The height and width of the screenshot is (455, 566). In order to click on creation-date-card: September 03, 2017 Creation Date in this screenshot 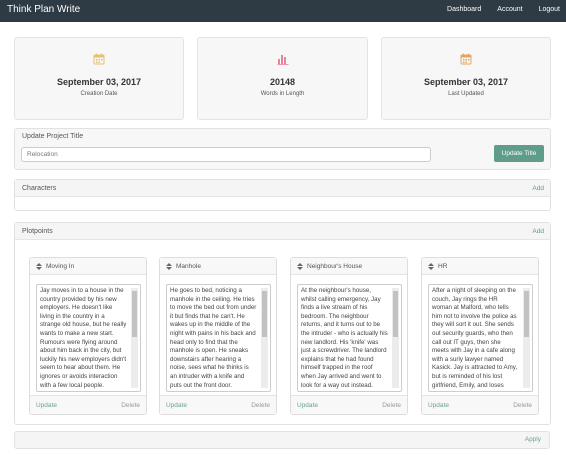, I will do `click(99, 78)`.